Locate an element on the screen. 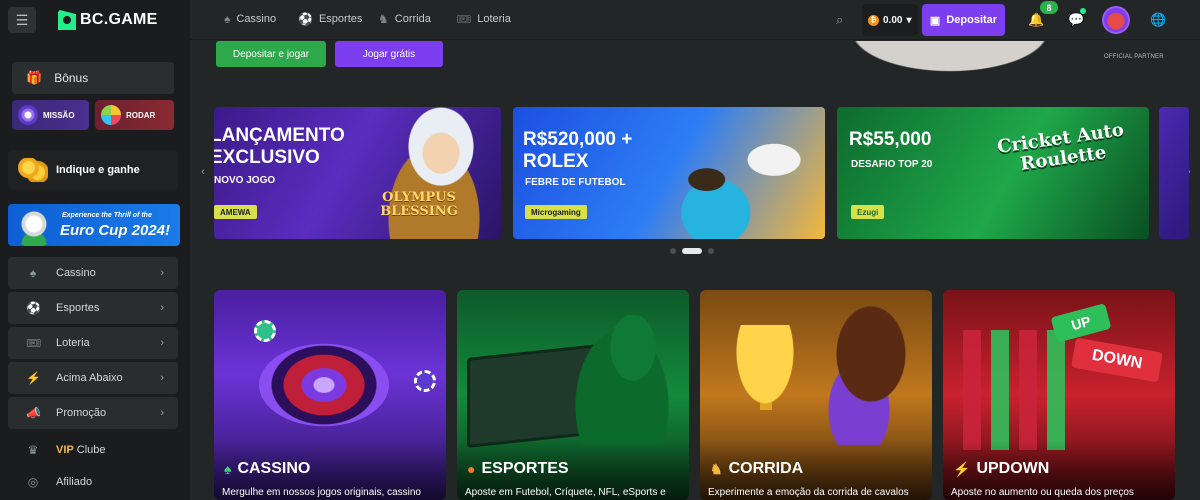 This screenshot has height=500, width=1200. sidebar-bonus-button: 🎁 Bônus is located at coordinates (93, 78).